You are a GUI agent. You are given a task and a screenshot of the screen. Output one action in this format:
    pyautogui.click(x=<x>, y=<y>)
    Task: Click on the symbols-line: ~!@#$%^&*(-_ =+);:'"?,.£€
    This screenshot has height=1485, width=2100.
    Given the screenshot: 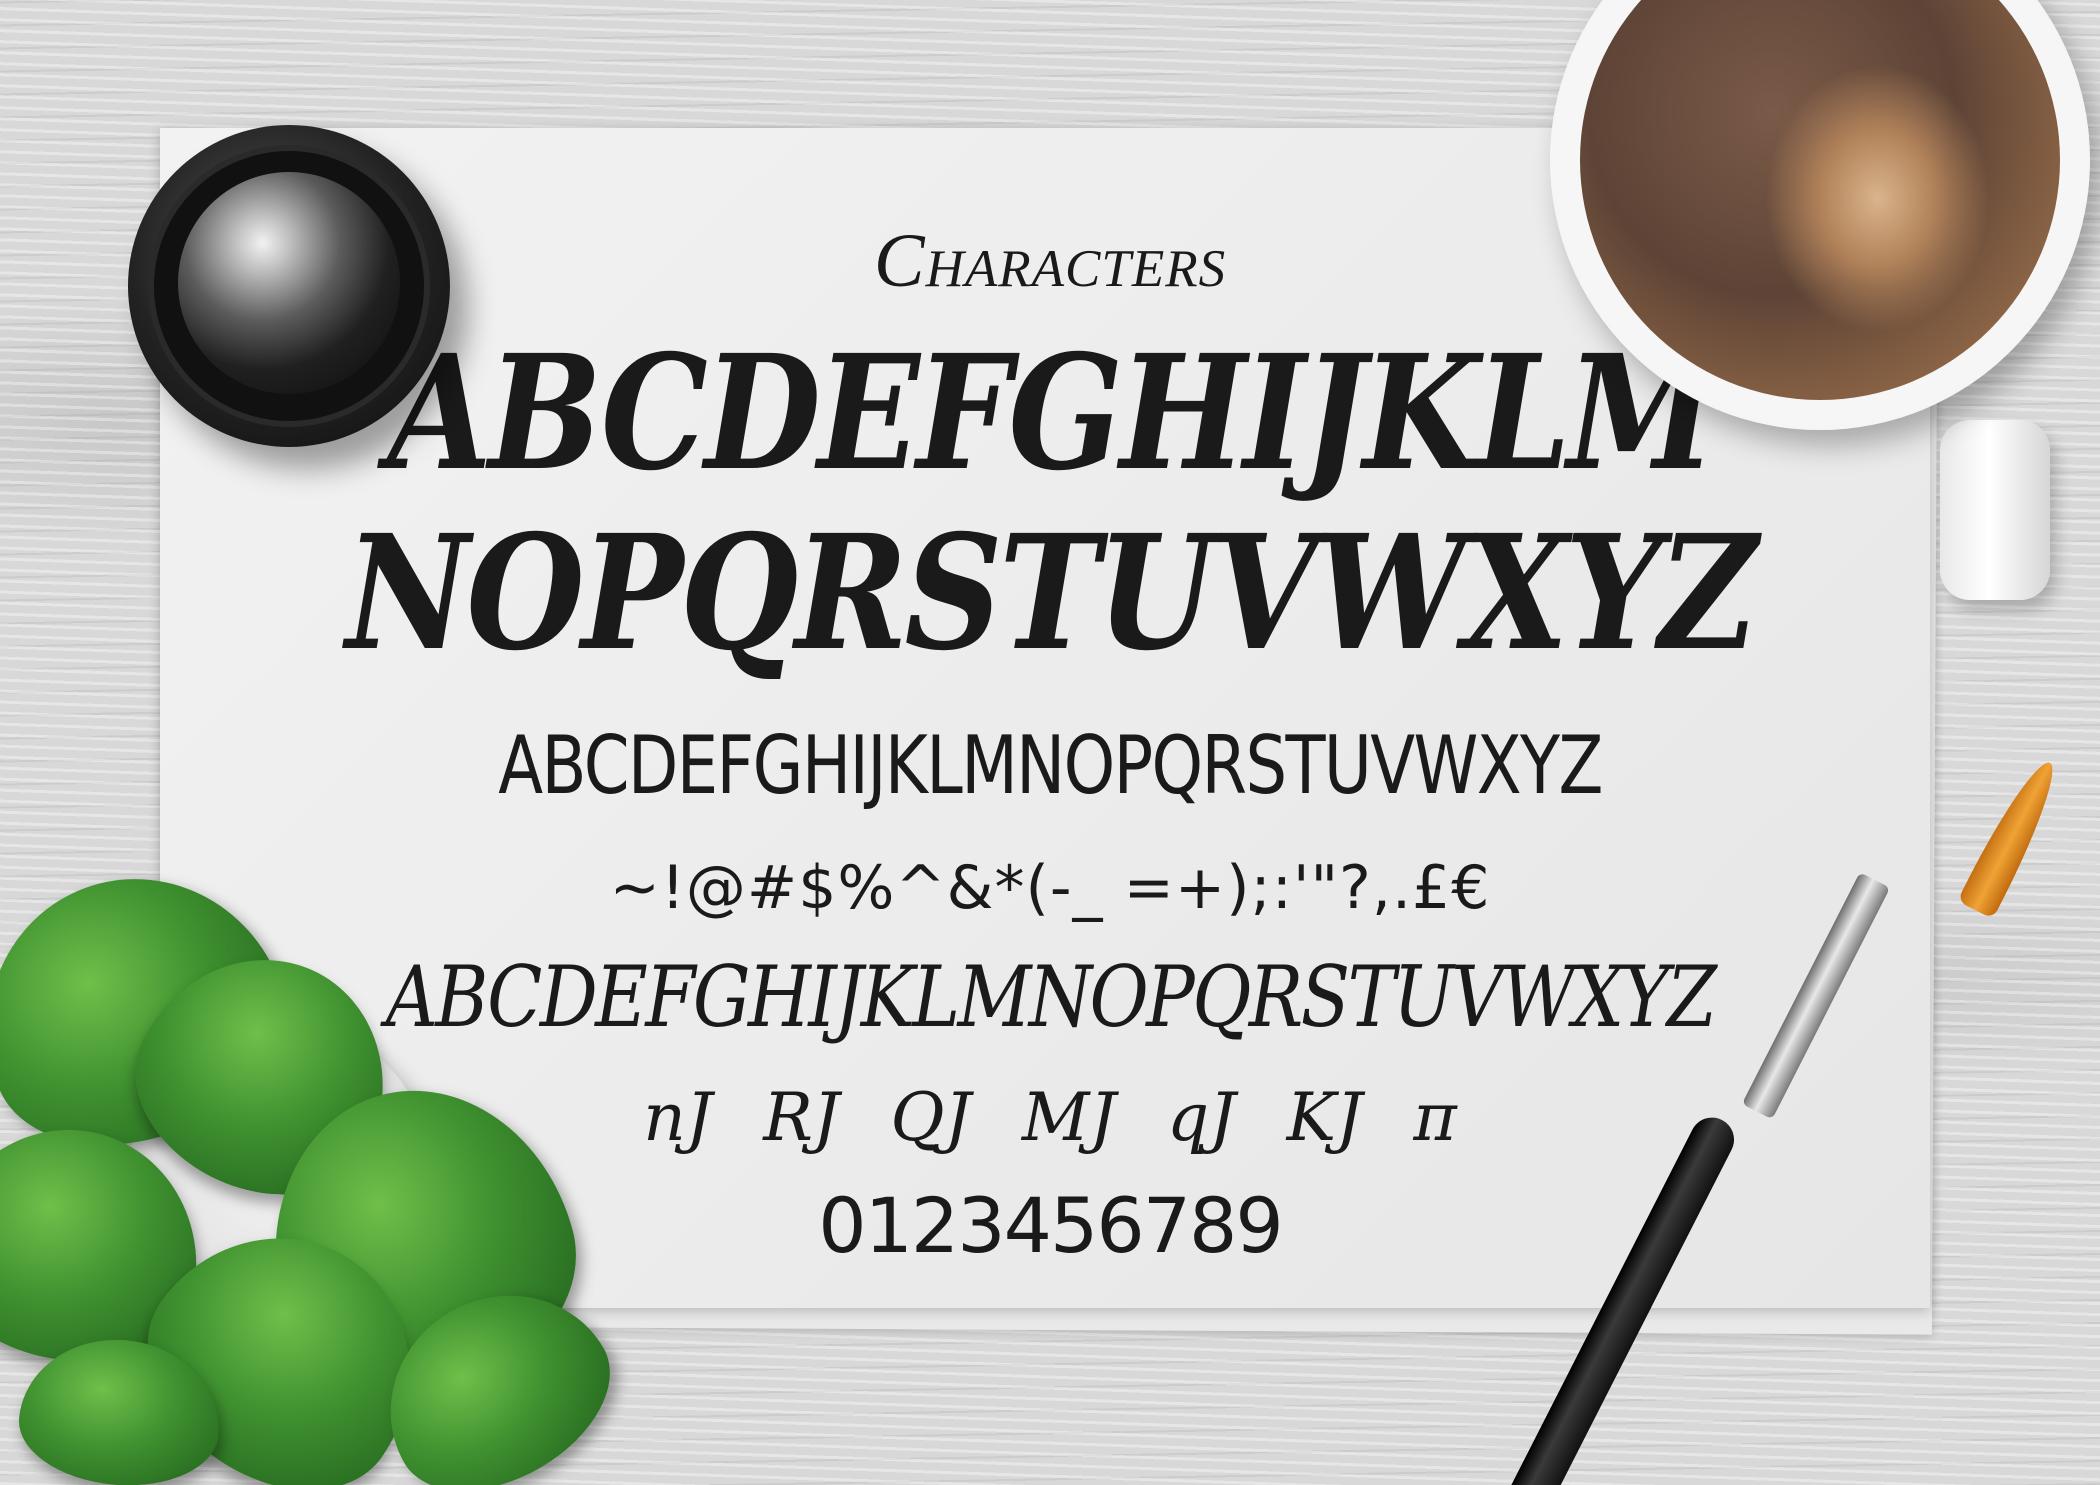 What is the action you would take?
    pyautogui.click(x=1050, y=888)
    